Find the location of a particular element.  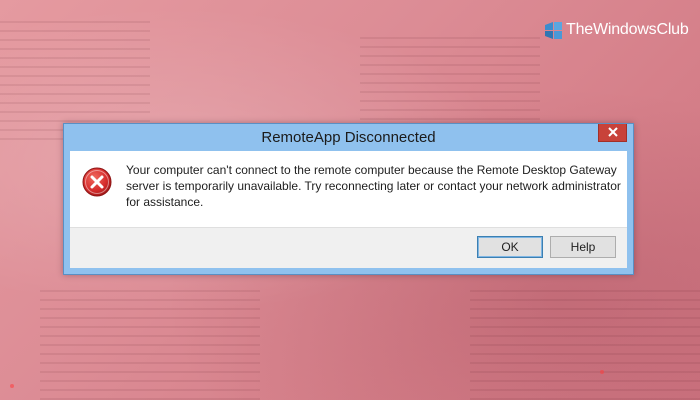

dialog-titlebar: RemoteApp Disconnected is located at coordinates (348, 137).